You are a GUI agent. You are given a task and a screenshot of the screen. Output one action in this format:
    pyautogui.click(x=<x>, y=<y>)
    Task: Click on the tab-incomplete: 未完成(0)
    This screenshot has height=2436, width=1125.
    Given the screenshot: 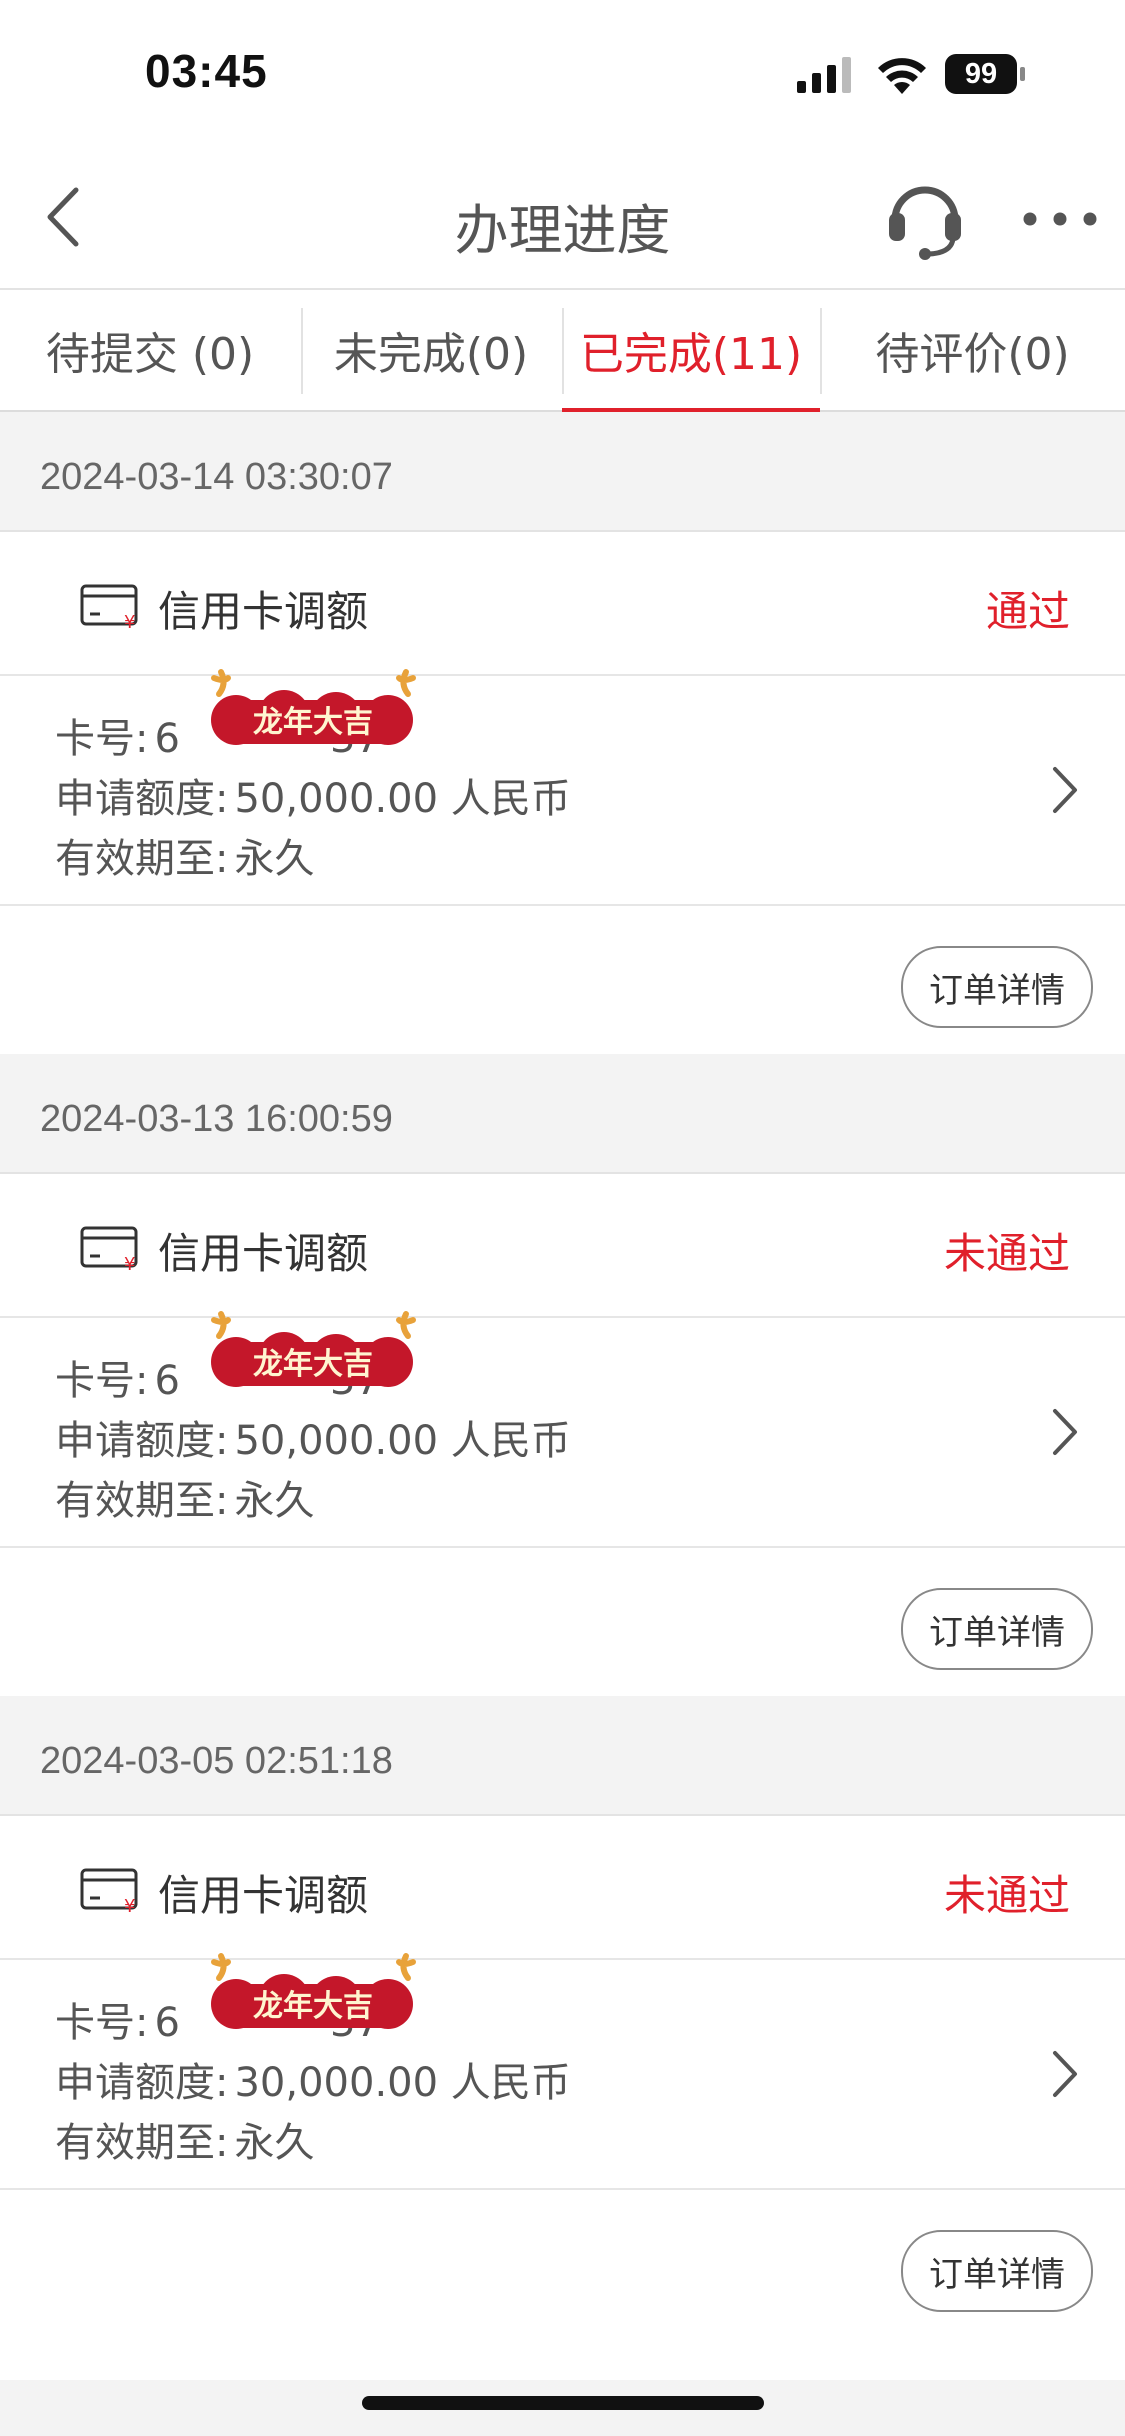 What is the action you would take?
    pyautogui.click(x=431, y=350)
    